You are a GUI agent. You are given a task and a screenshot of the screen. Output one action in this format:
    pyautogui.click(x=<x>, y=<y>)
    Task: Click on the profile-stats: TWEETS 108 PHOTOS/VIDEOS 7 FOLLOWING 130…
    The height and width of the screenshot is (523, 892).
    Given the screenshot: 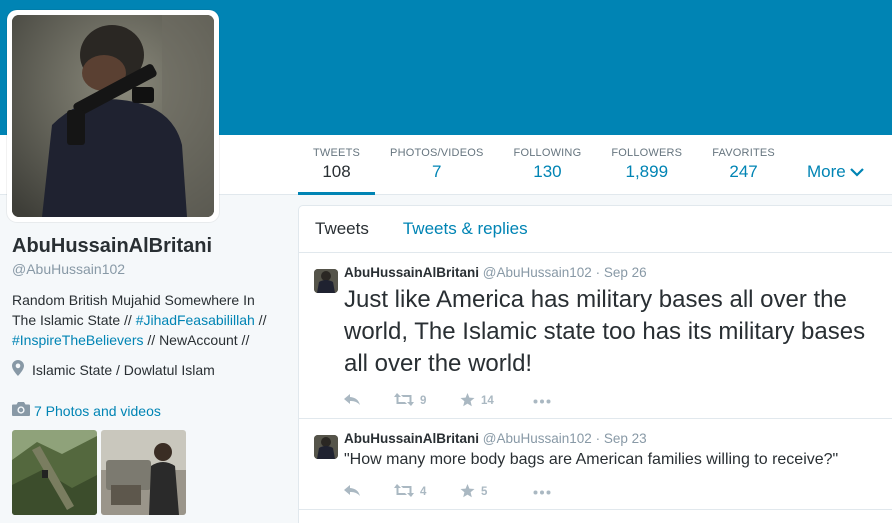 What is the action you would take?
    pyautogui.click(x=544, y=165)
    